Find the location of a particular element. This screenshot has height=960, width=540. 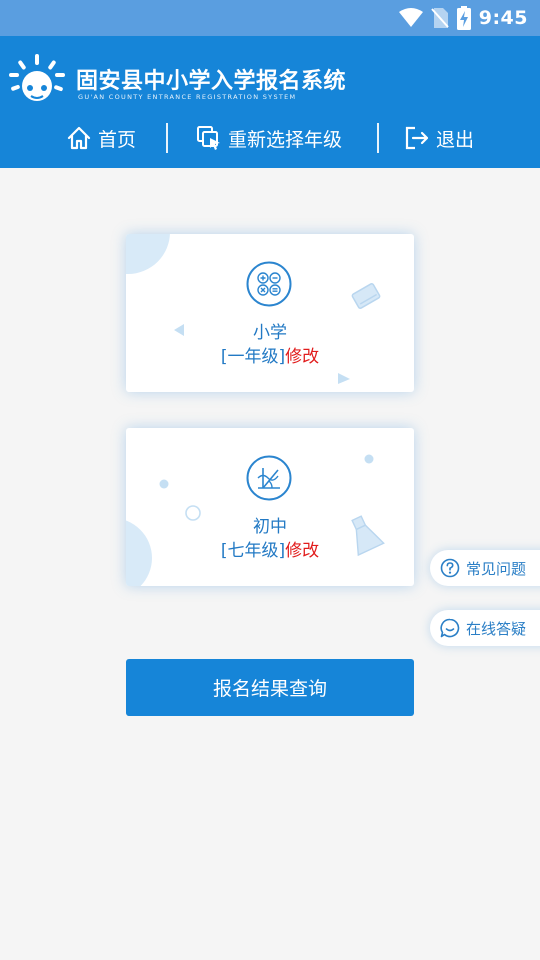

online-qa-button: 在线答疑 is located at coordinates (485, 628).